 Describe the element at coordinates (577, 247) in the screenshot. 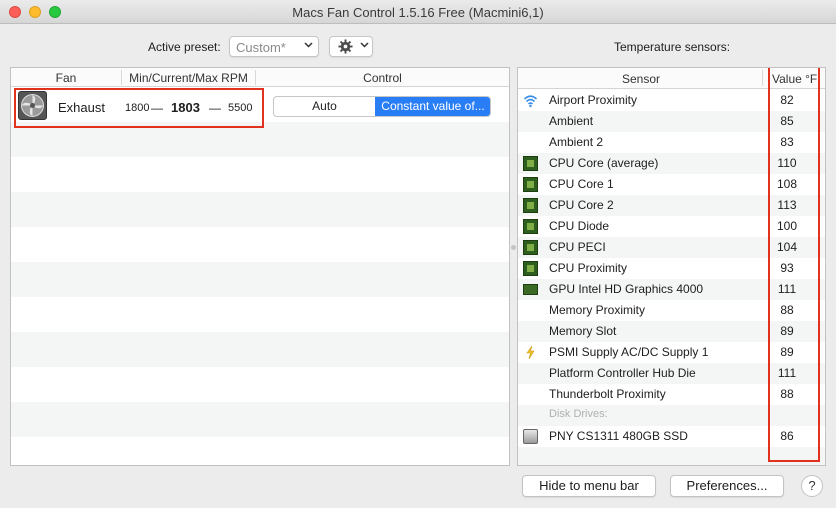

I see `sensor-name: CPU PECI` at that location.